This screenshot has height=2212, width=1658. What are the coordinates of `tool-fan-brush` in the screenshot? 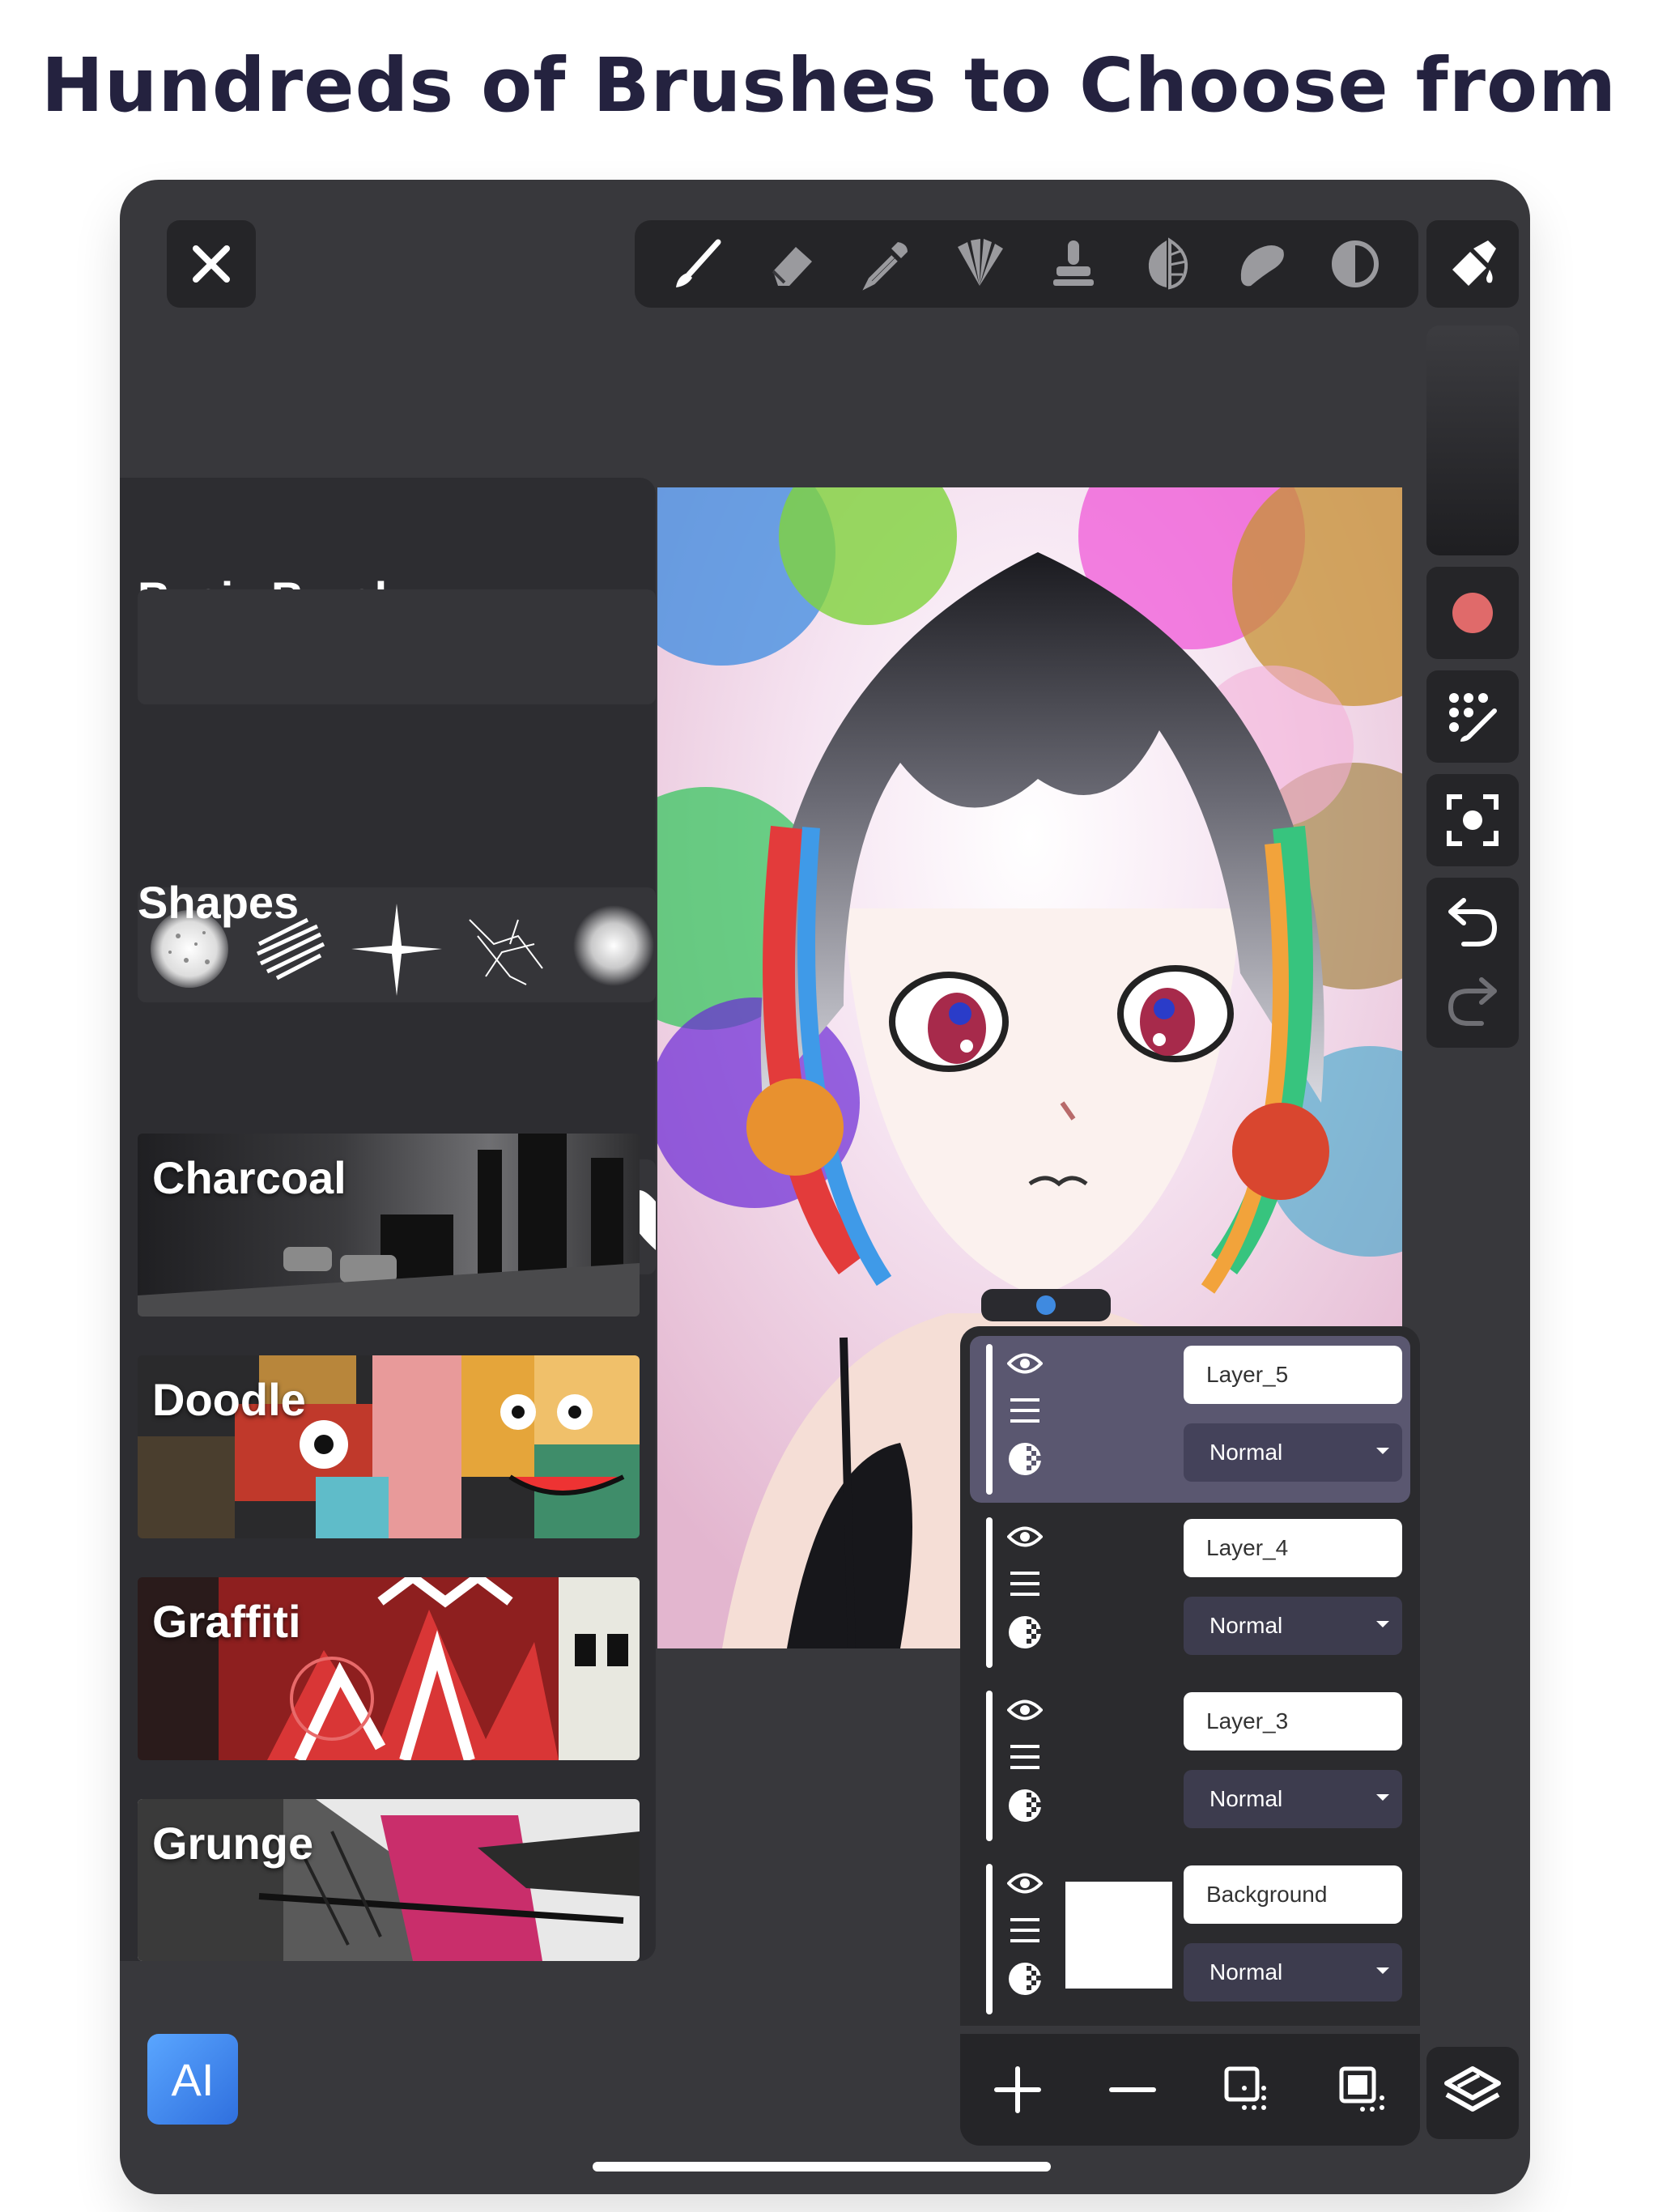 It's located at (979, 264).